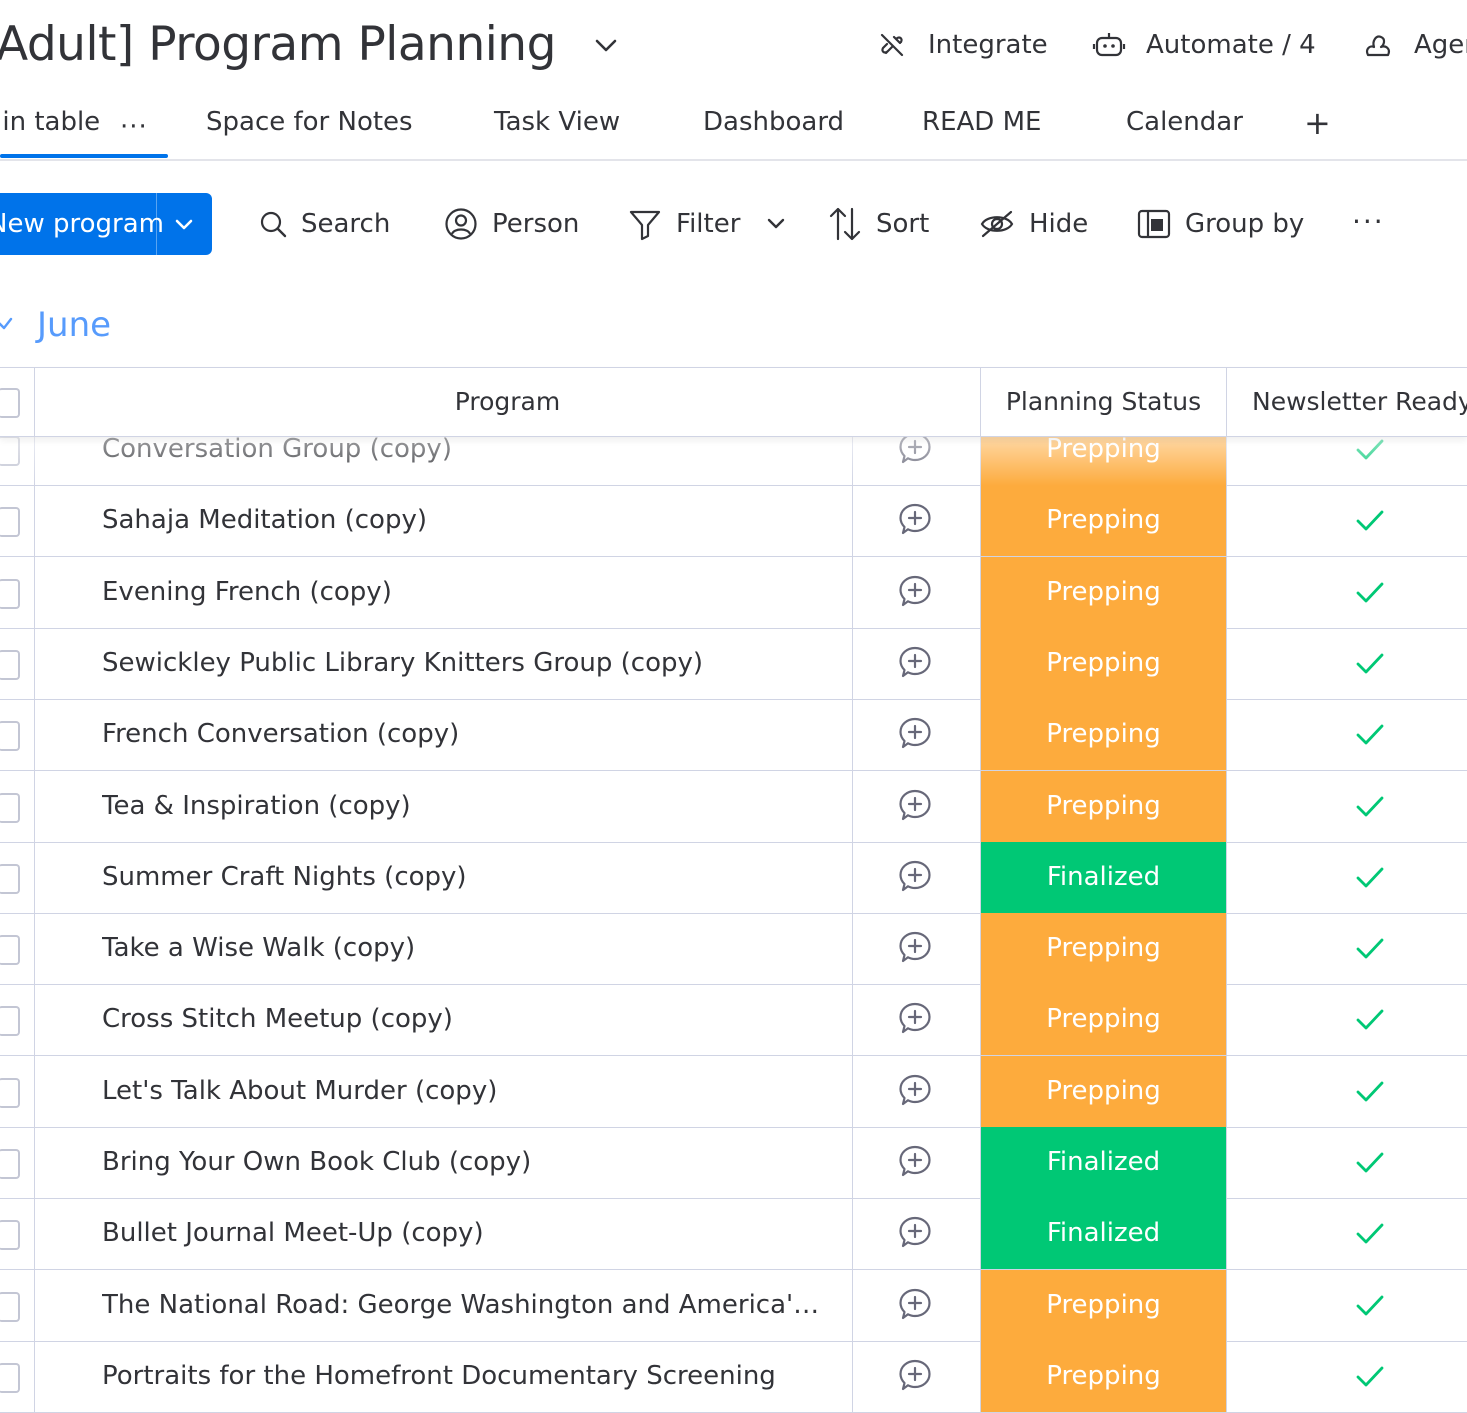  I want to click on program-name: Take a Wise Walk (copy), so click(467, 948).